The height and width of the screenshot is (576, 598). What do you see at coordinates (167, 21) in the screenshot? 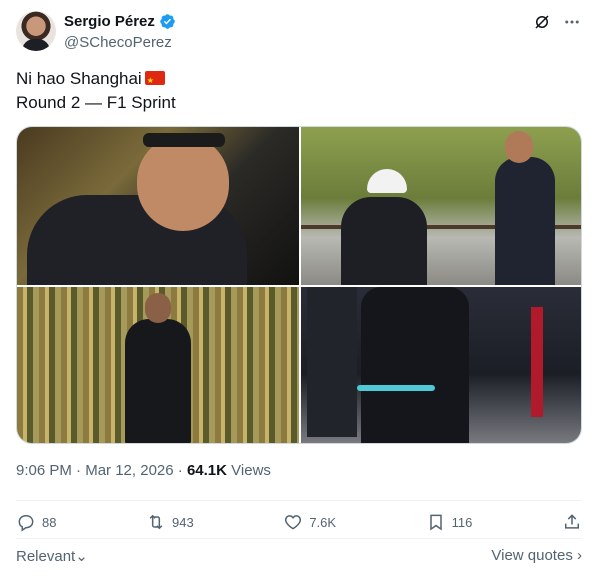
I see `verified-badge-icon` at bounding box center [167, 21].